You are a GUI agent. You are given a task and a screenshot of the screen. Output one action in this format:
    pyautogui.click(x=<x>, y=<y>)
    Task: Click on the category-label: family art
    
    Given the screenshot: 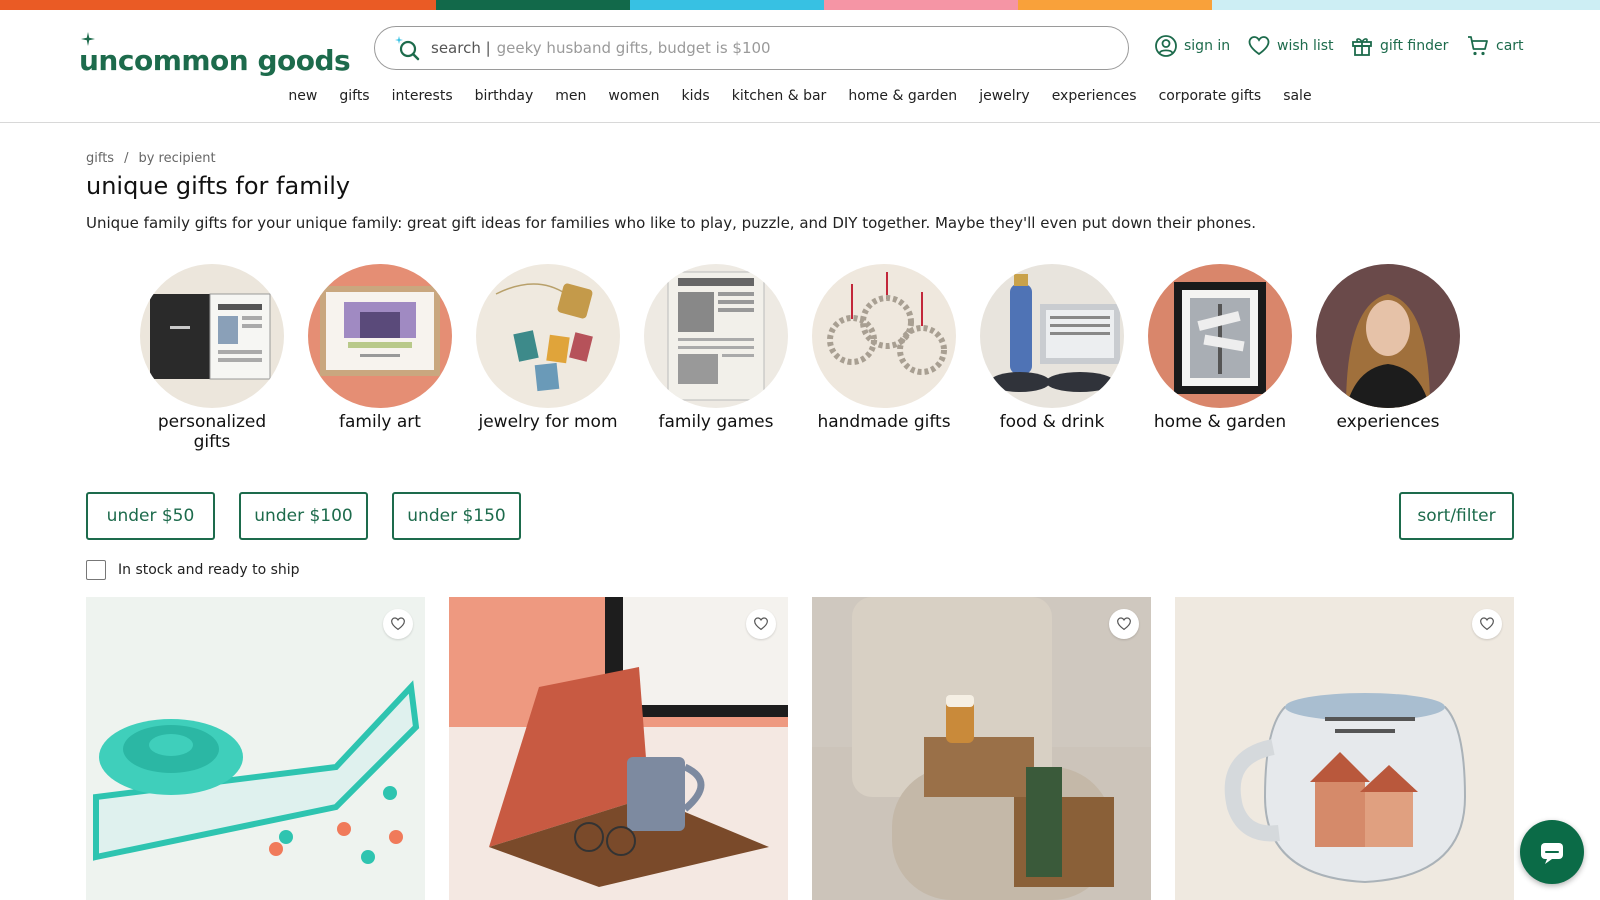 What is the action you would take?
    pyautogui.click(x=380, y=422)
    